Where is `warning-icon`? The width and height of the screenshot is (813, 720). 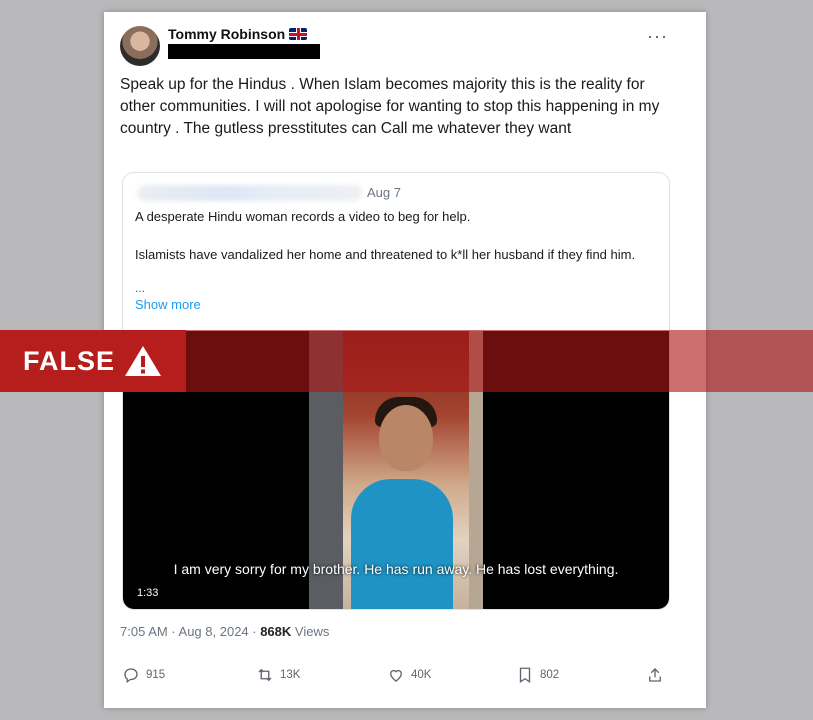
warning-icon is located at coordinates (143, 361).